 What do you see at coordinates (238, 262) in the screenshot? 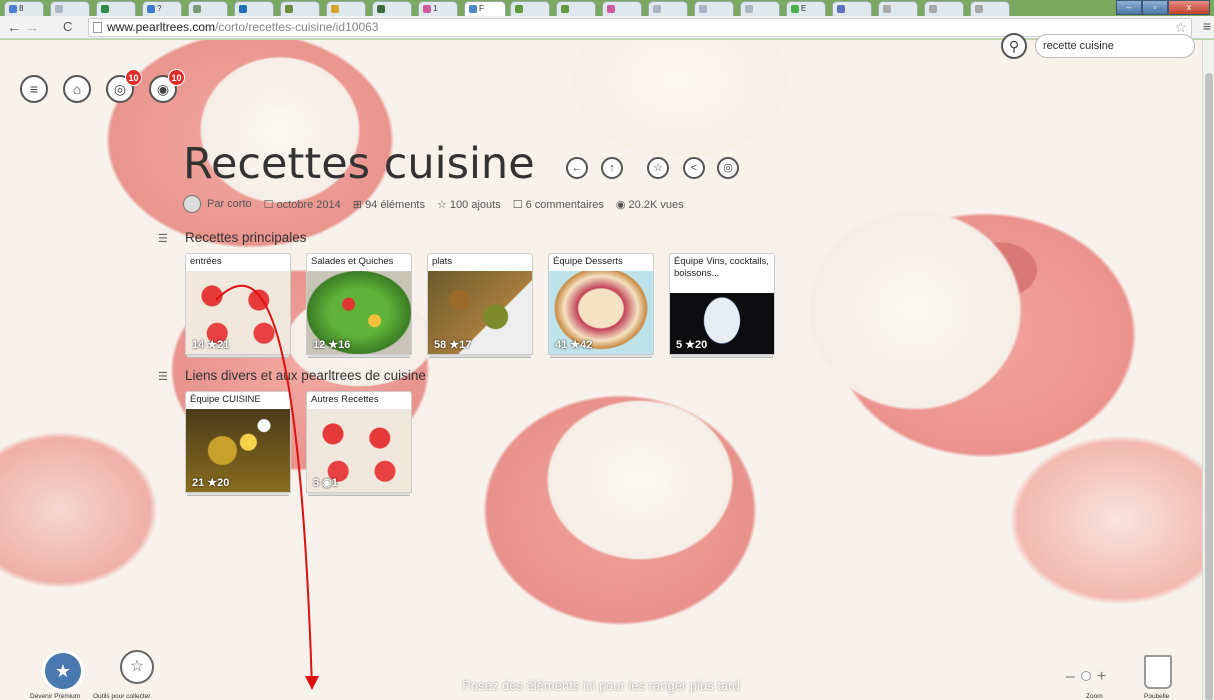
I see `card-label: entrées` at bounding box center [238, 262].